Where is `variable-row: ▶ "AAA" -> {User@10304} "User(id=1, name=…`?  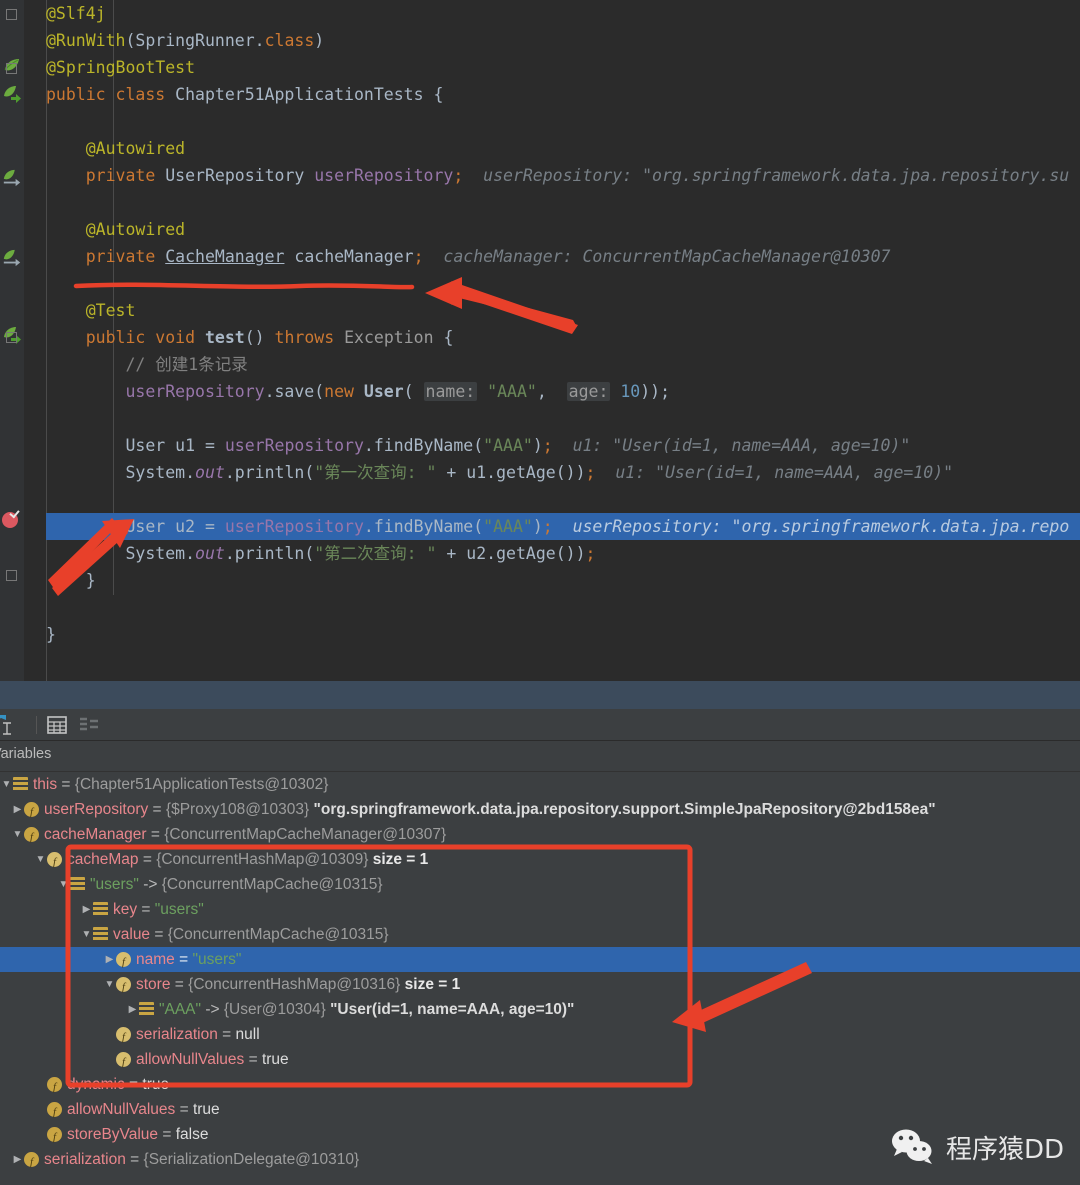 variable-row: ▶ "AAA" -> {User@10304} "User(id=1, name=… is located at coordinates (540, 1009).